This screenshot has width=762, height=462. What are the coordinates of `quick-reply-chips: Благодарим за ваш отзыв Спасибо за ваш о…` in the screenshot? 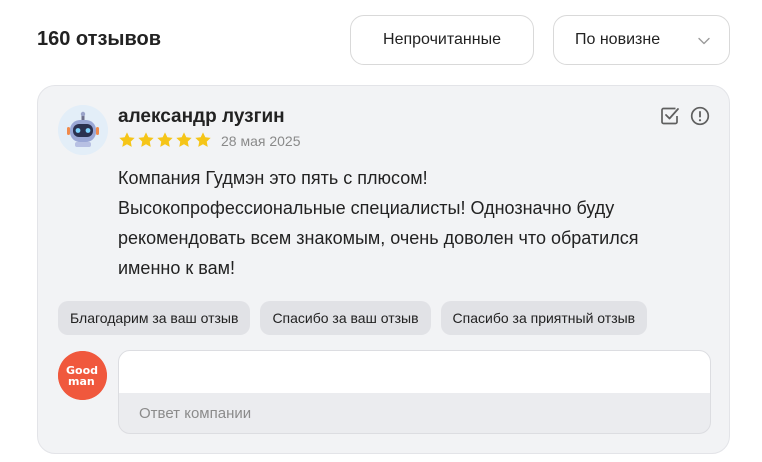 It's located at (353, 318).